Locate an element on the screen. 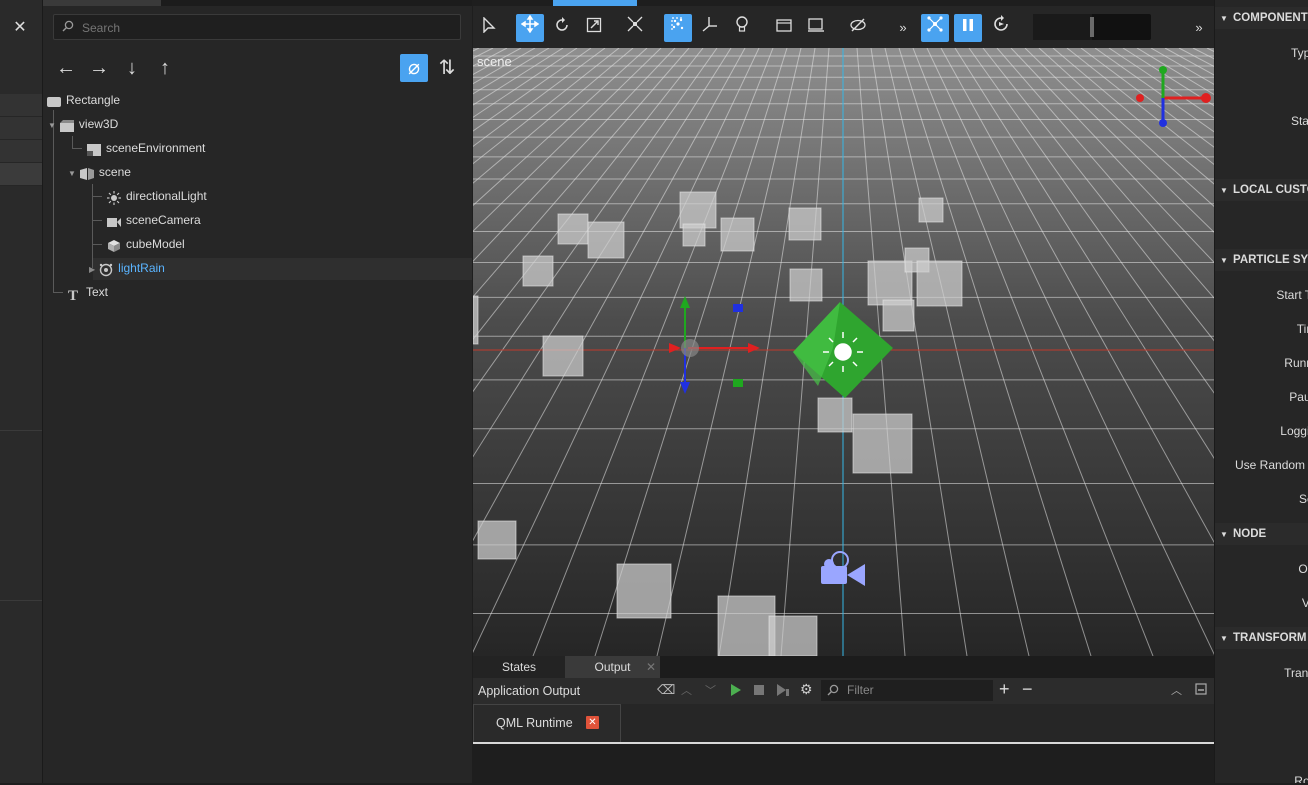 The width and height of the screenshot is (1308, 785). particle-emitter-icon is located at coordinates (935, 28).